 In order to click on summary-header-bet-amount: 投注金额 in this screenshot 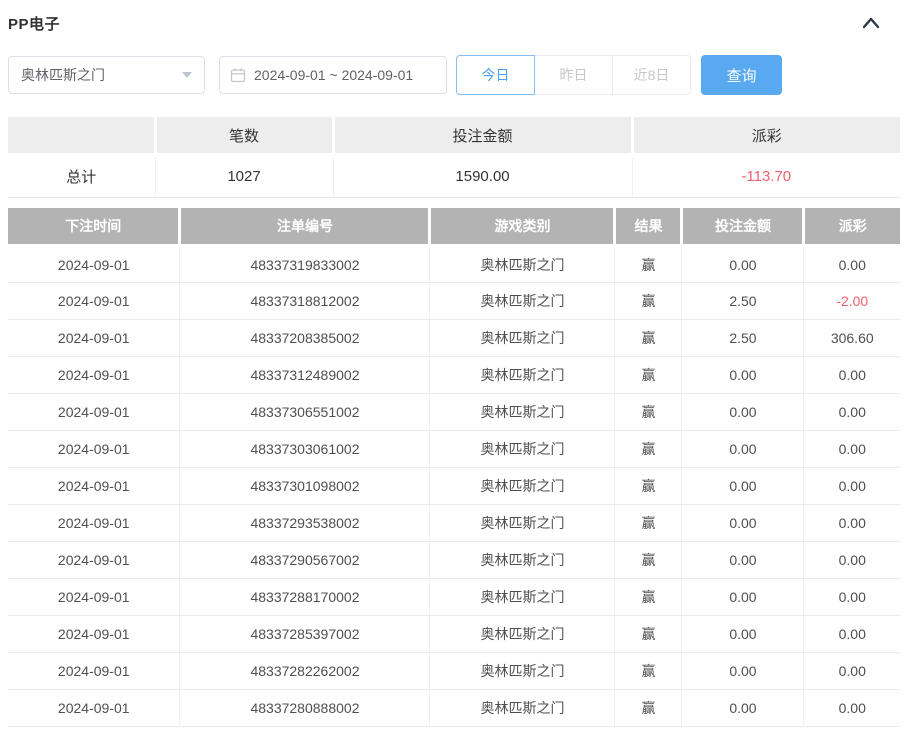, I will do `click(483, 137)`.